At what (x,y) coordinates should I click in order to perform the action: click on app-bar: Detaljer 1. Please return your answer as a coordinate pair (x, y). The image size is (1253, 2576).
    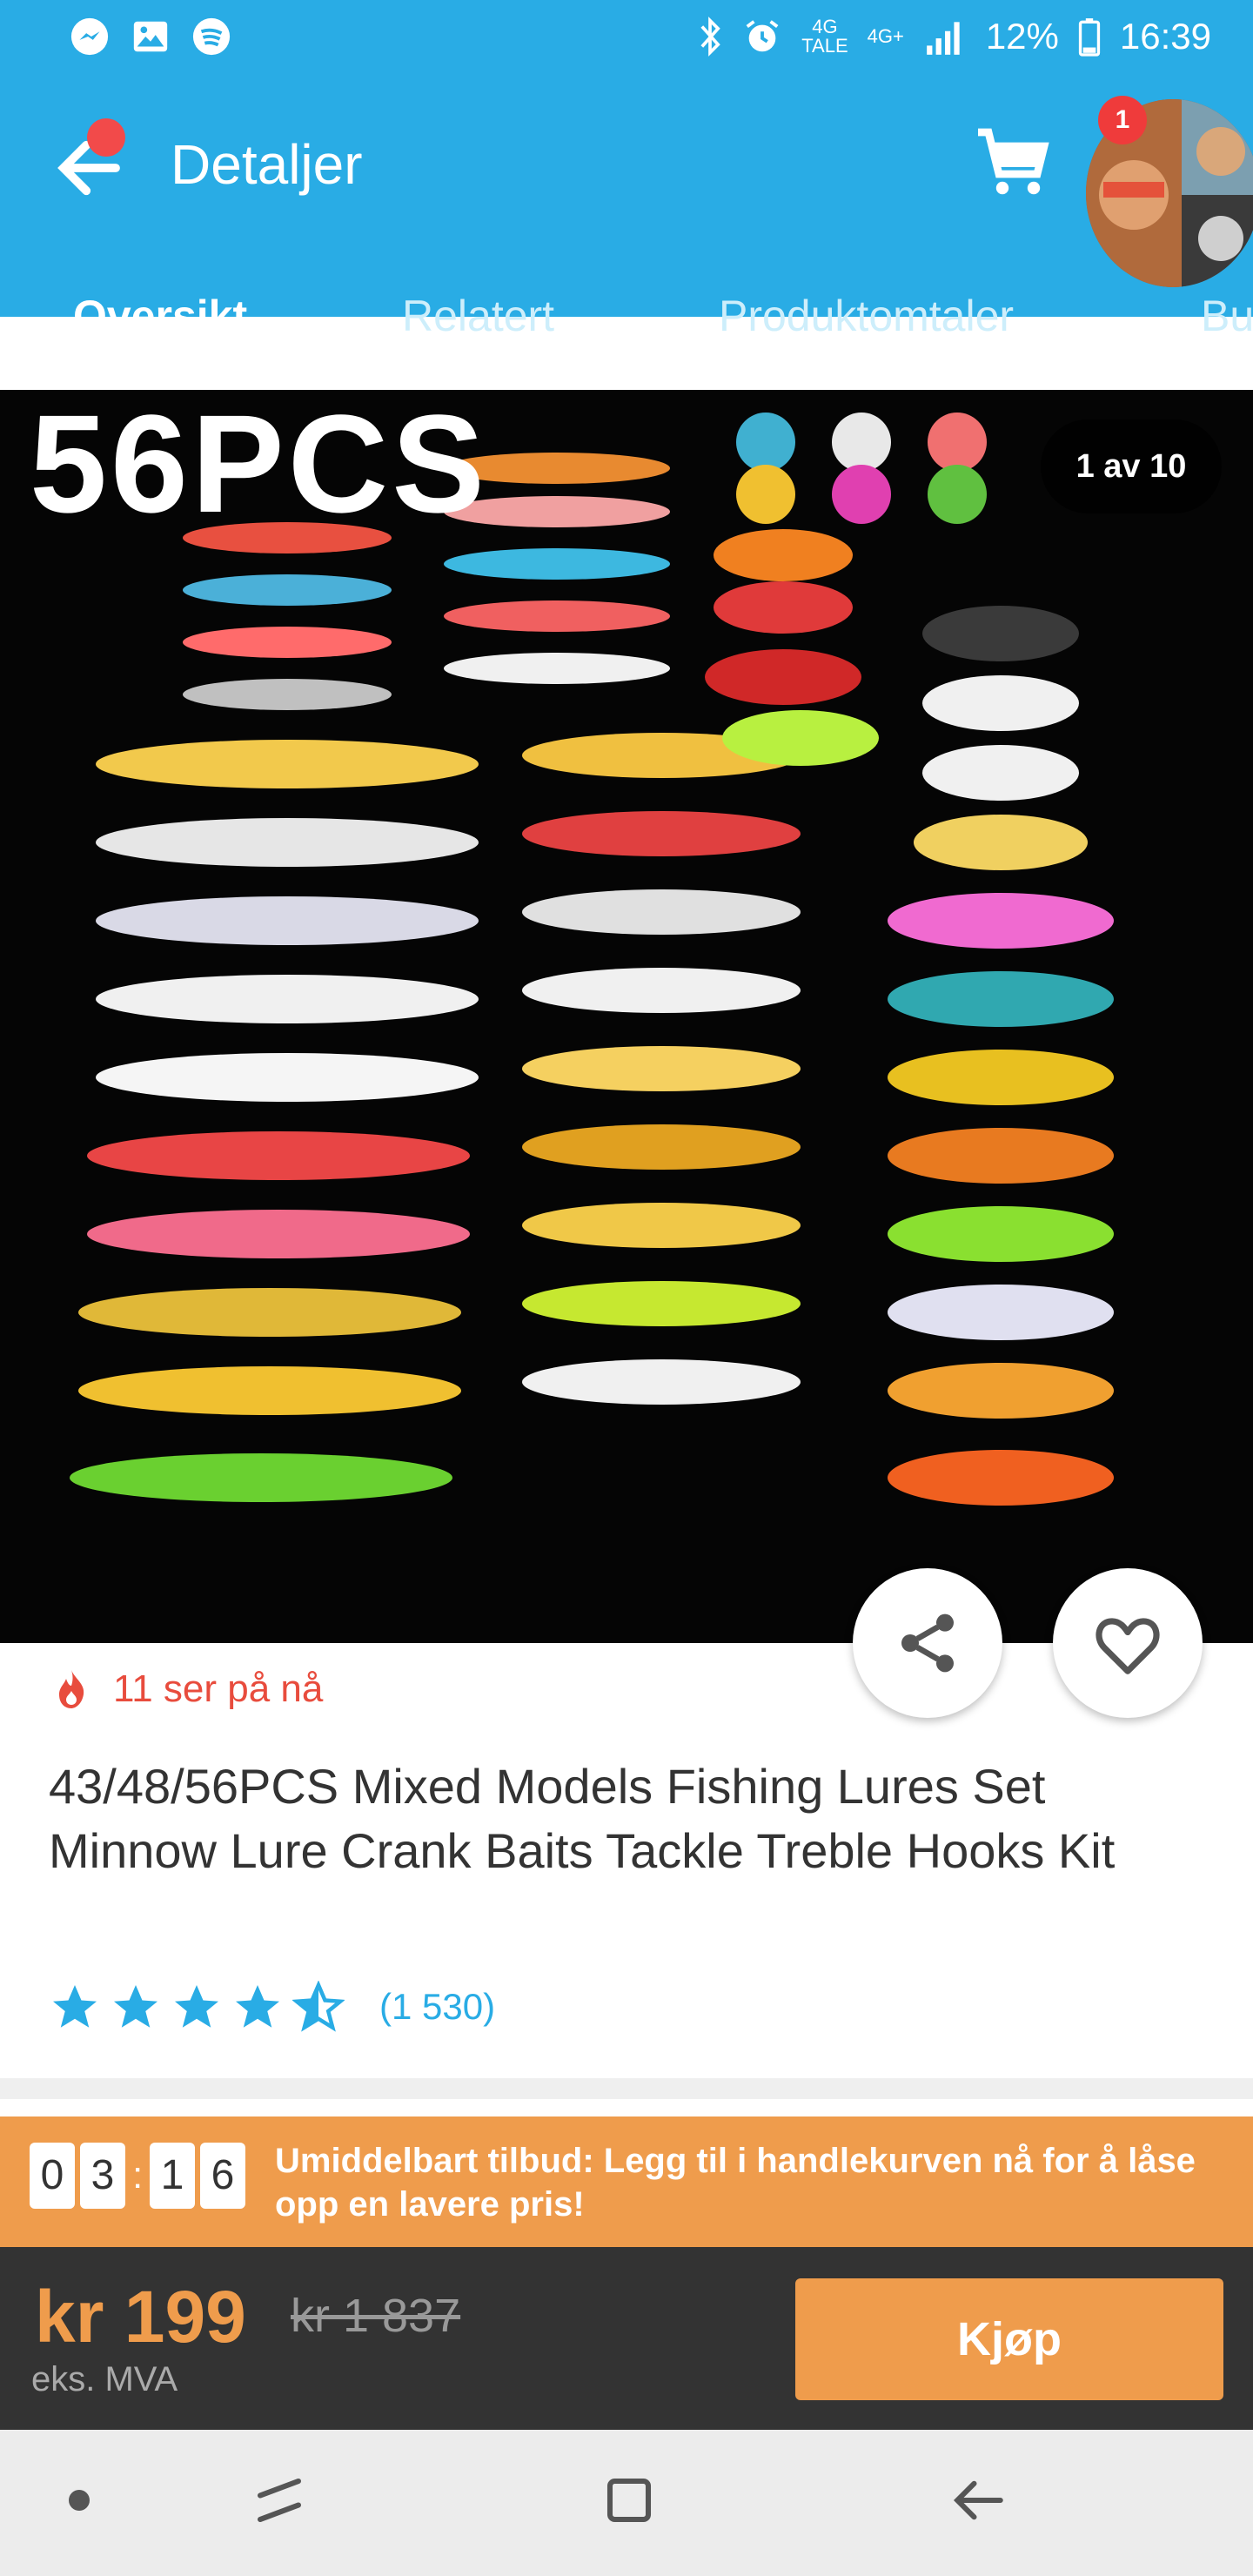
    Looking at the image, I should click on (626, 195).